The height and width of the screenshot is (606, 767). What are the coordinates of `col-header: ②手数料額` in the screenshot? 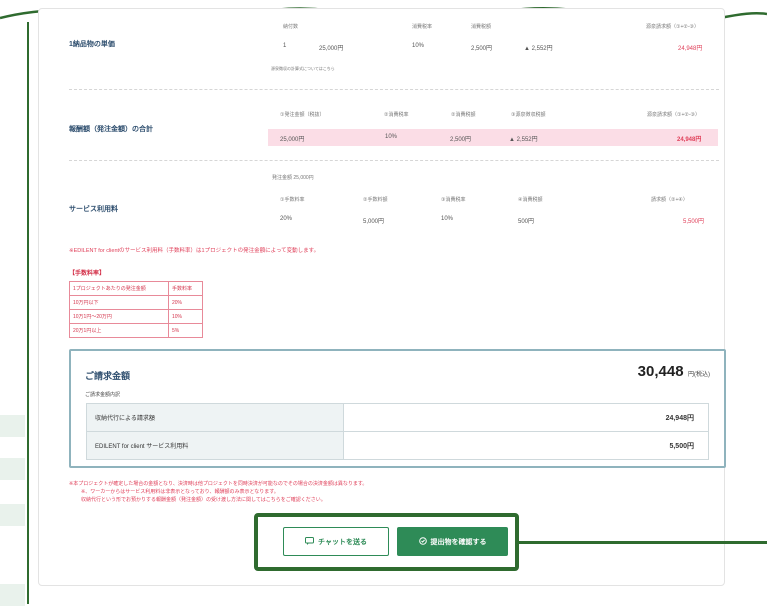 It's located at (375, 200).